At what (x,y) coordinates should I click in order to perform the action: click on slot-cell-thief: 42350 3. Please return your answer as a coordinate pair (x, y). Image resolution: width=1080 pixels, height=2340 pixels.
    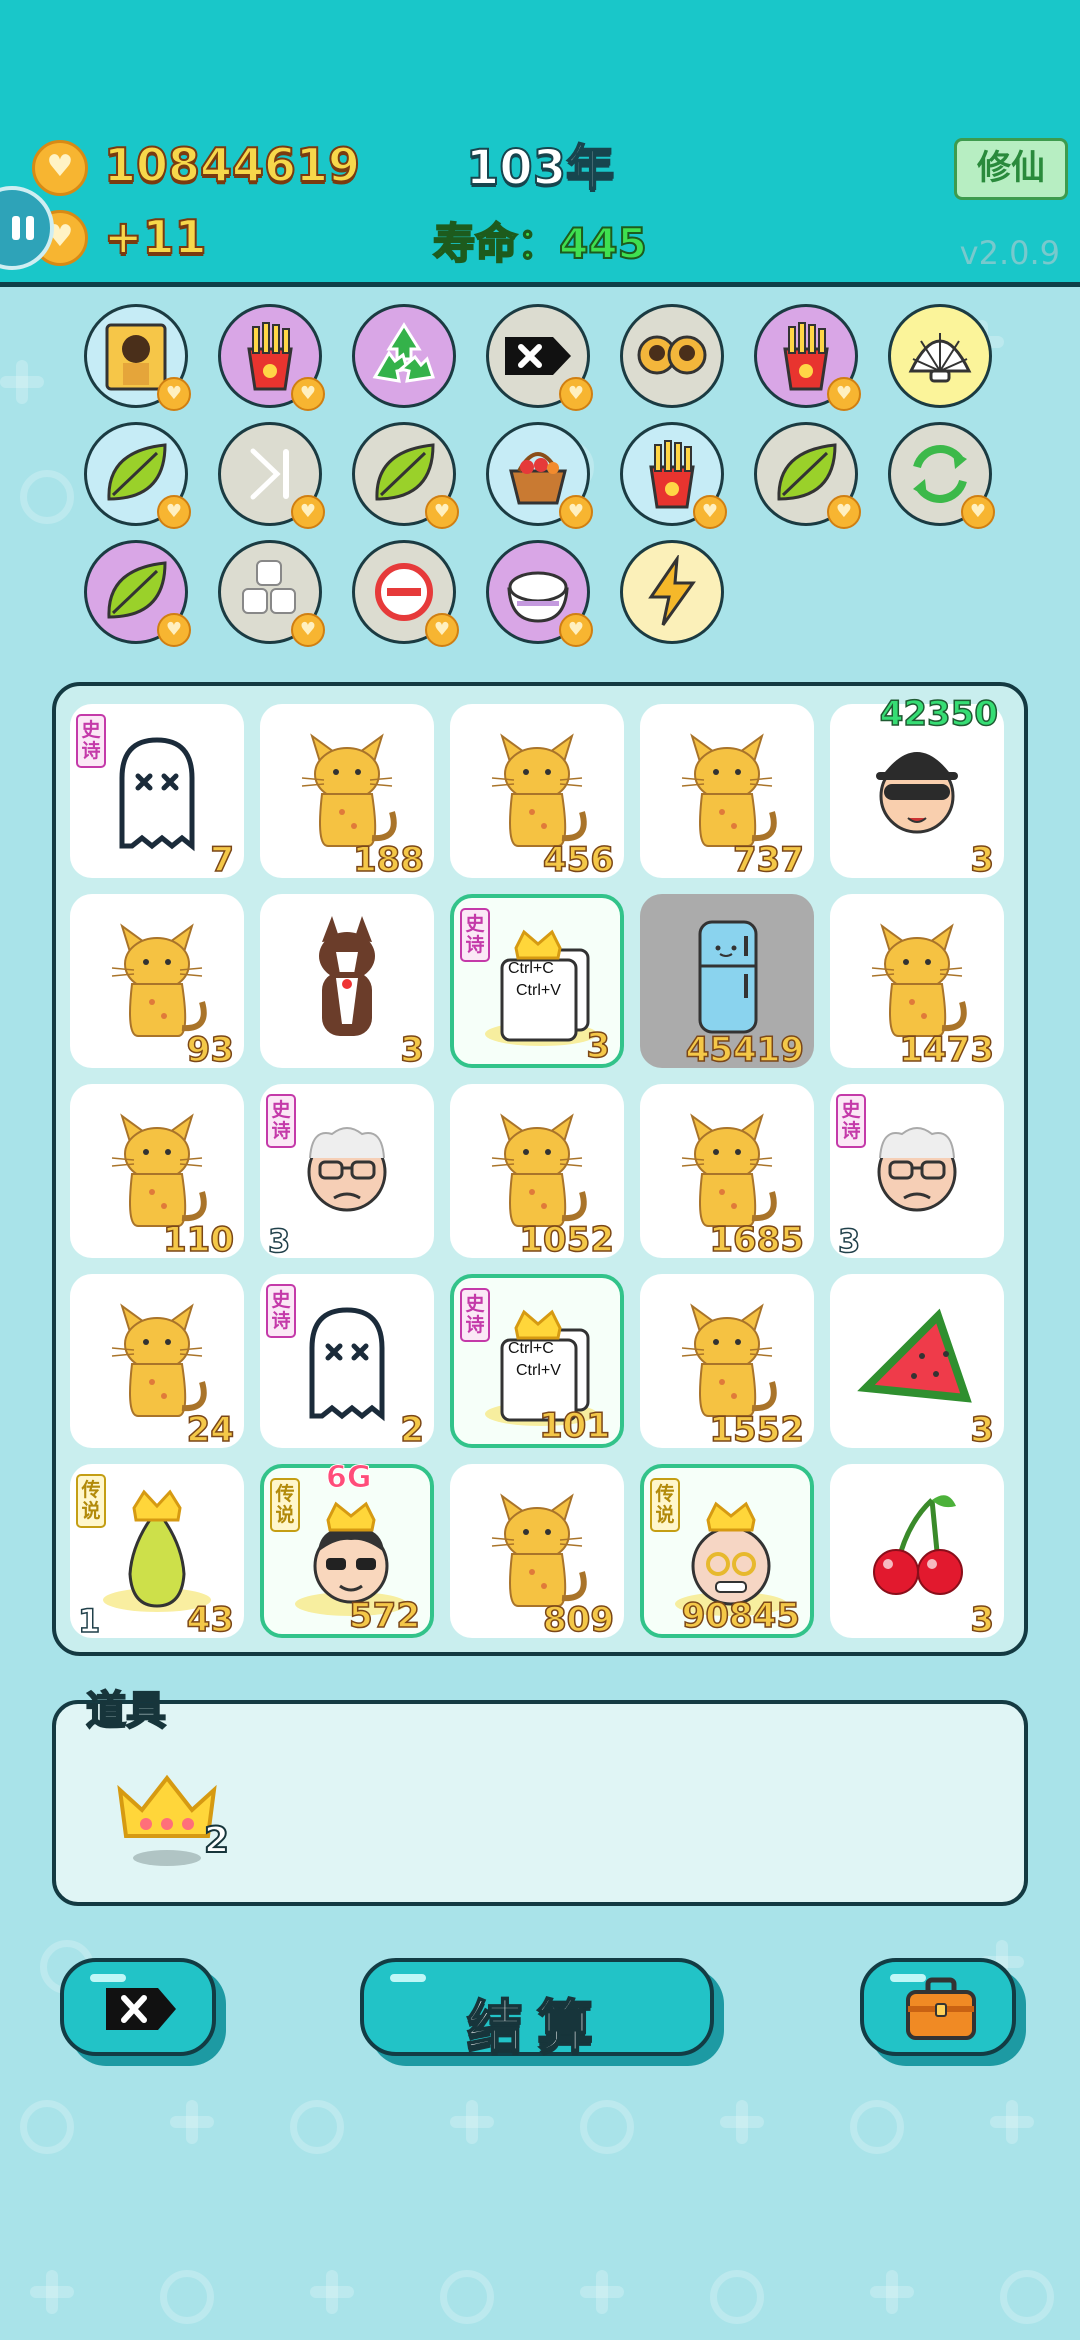
    Looking at the image, I should click on (917, 787).